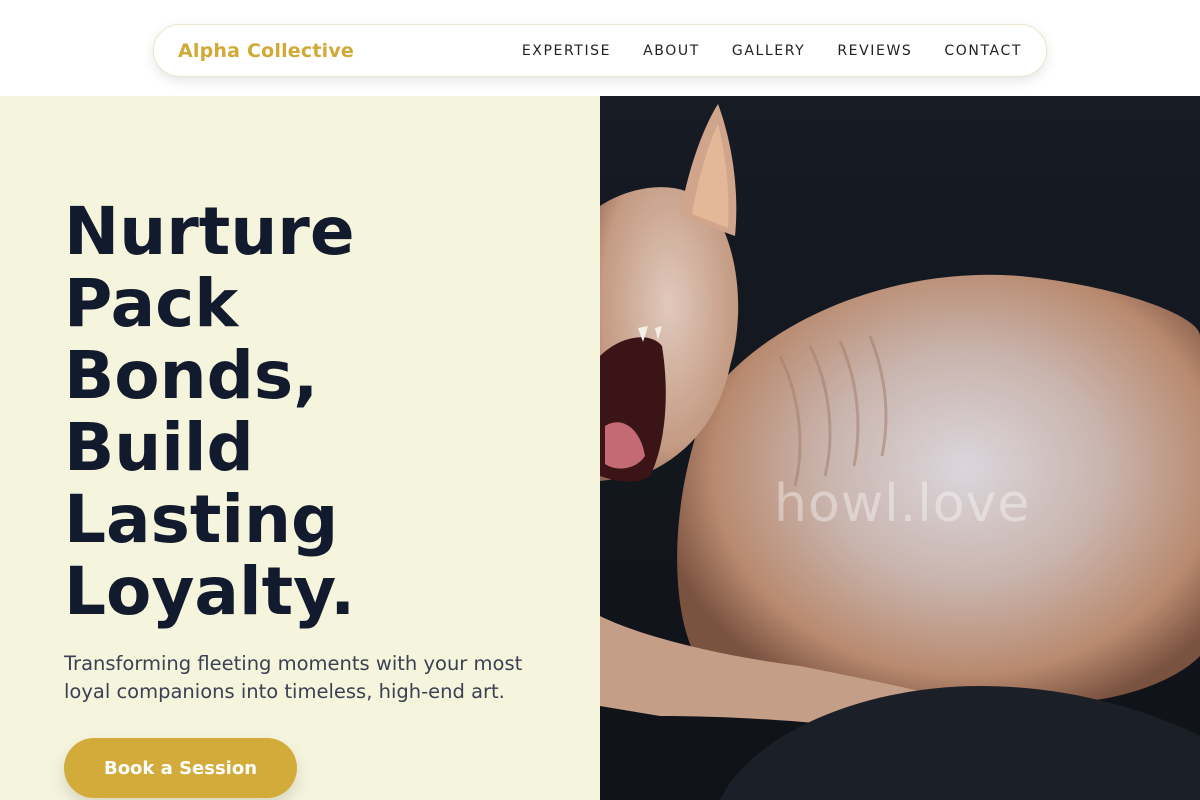  I want to click on nav-link-contact: CONTACT, so click(983, 51).